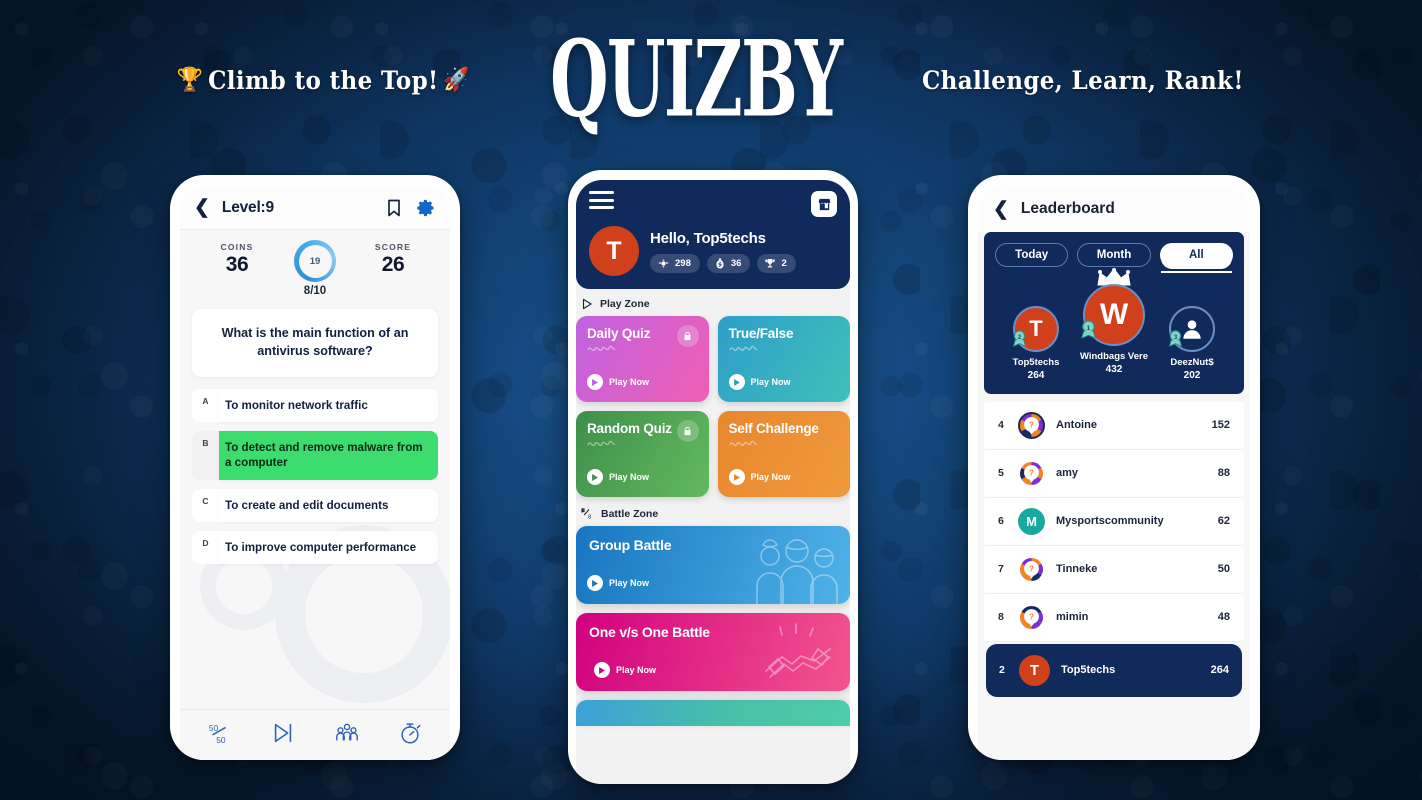  I want to click on store-icon, so click(824, 204).